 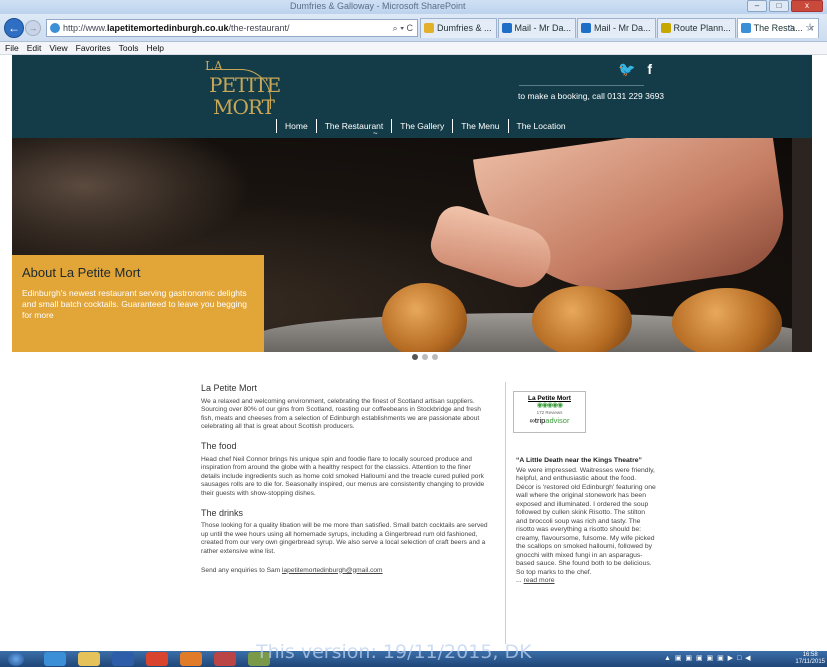 I want to click on active-nav-tilde-icon: ~, so click(x=375, y=133).